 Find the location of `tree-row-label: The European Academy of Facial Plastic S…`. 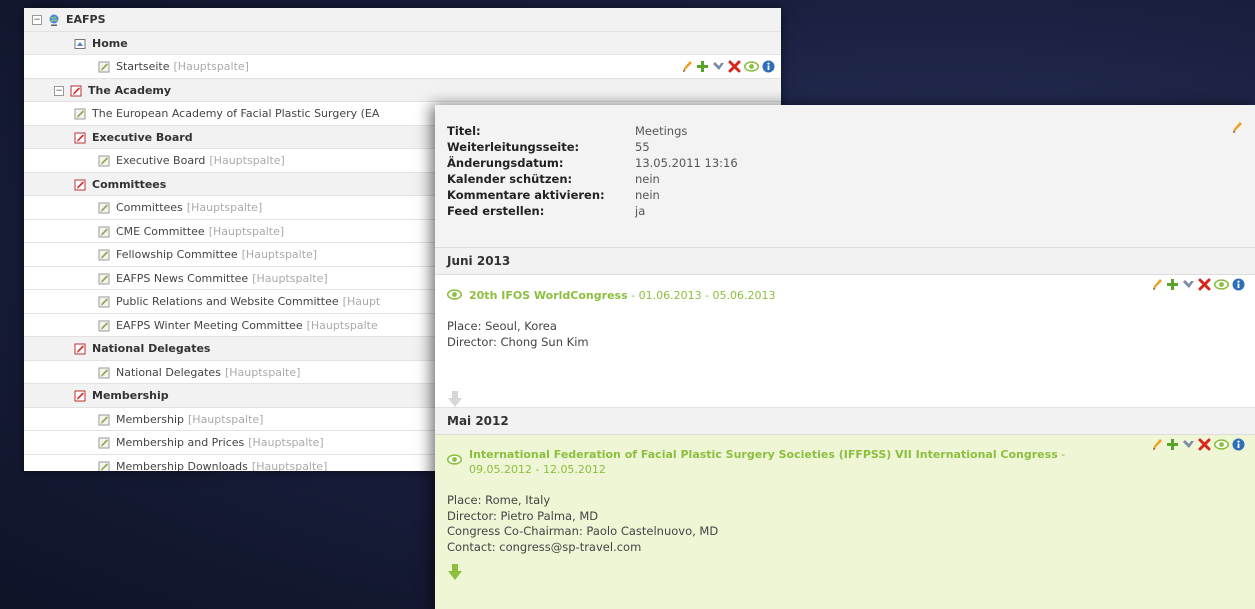

tree-row-label: The European Academy of Facial Plastic S… is located at coordinates (236, 113).